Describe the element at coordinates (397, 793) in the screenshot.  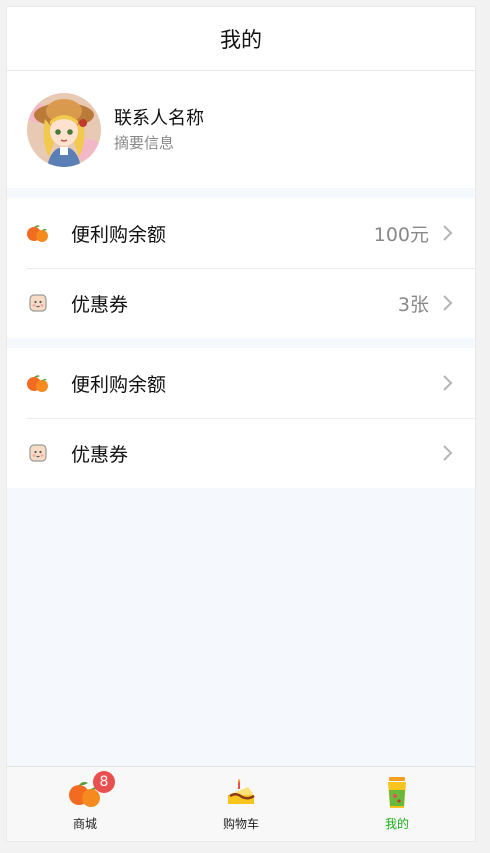
I see `drink-cup-icon` at that location.